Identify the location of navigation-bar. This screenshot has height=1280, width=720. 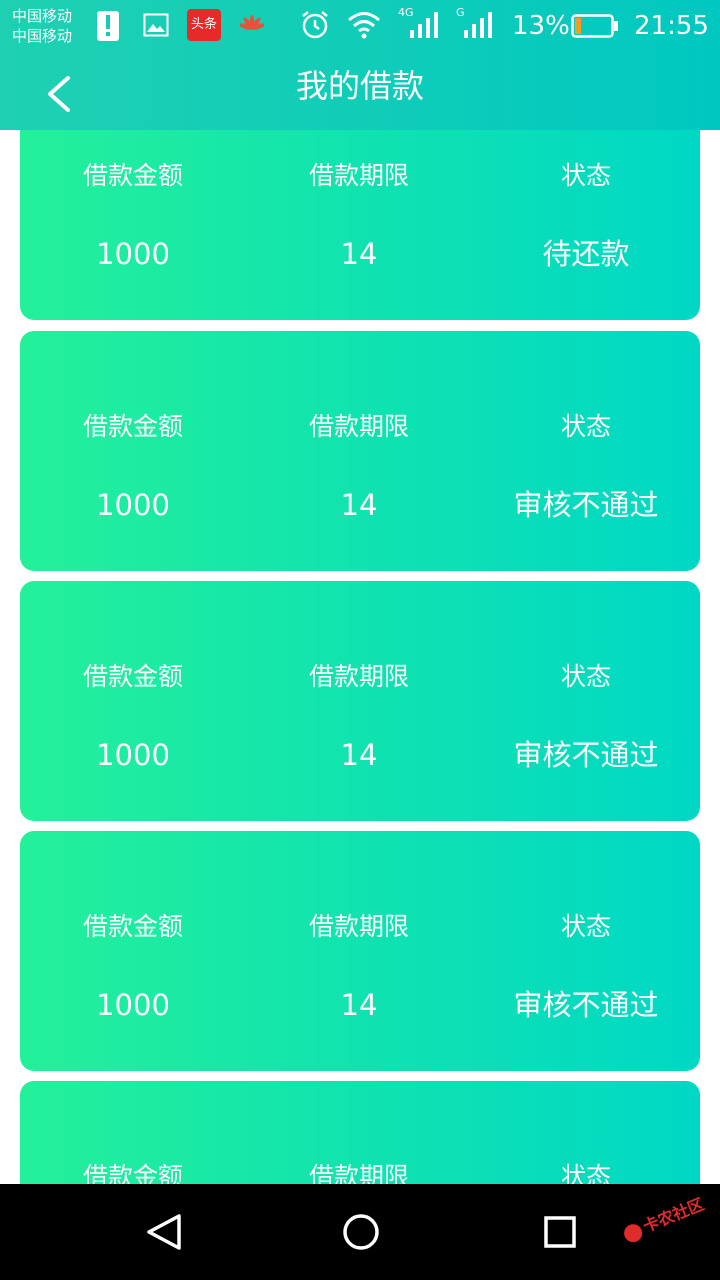
(360, 1232).